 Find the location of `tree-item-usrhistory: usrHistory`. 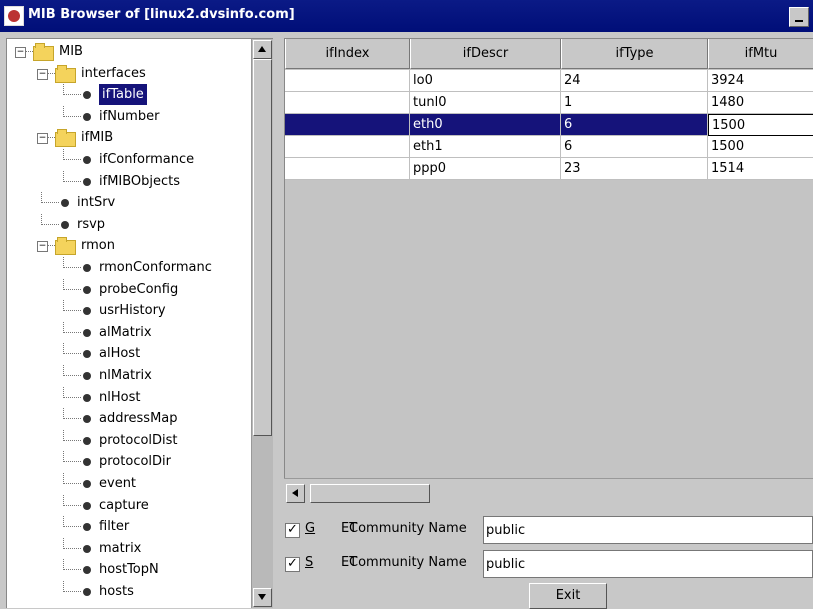

tree-item-usrhistory: usrHistory is located at coordinates (129, 310).